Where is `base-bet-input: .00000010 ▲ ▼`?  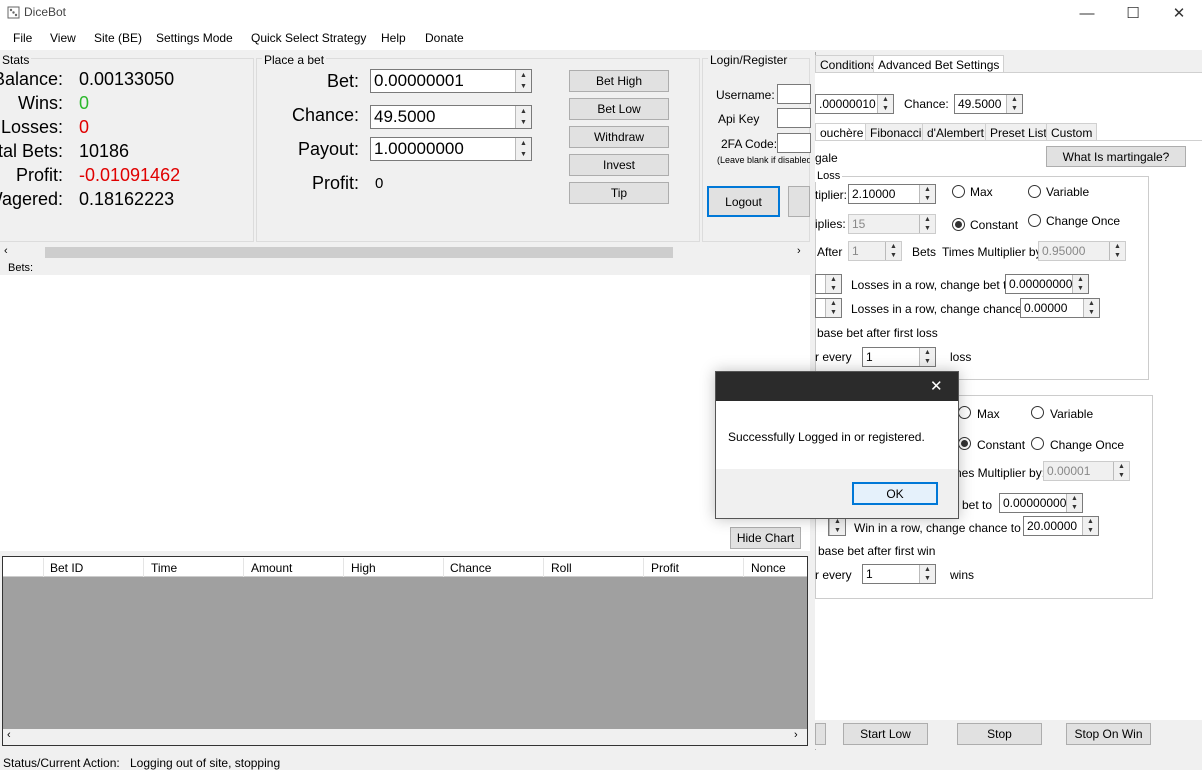
base-bet-input: .00000010 ▲ ▼ is located at coordinates (854, 104).